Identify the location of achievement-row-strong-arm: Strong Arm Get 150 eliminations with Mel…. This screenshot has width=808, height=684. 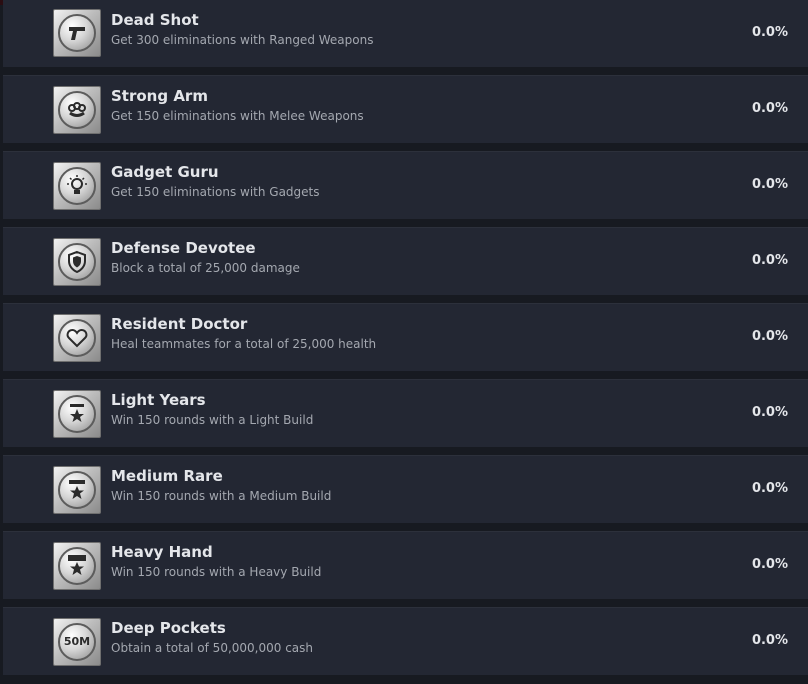
(405, 109).